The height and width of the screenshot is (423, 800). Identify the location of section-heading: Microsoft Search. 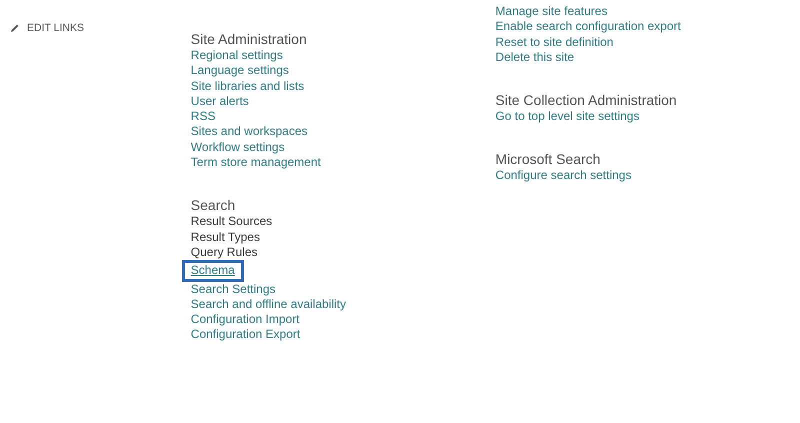
(548, 159).